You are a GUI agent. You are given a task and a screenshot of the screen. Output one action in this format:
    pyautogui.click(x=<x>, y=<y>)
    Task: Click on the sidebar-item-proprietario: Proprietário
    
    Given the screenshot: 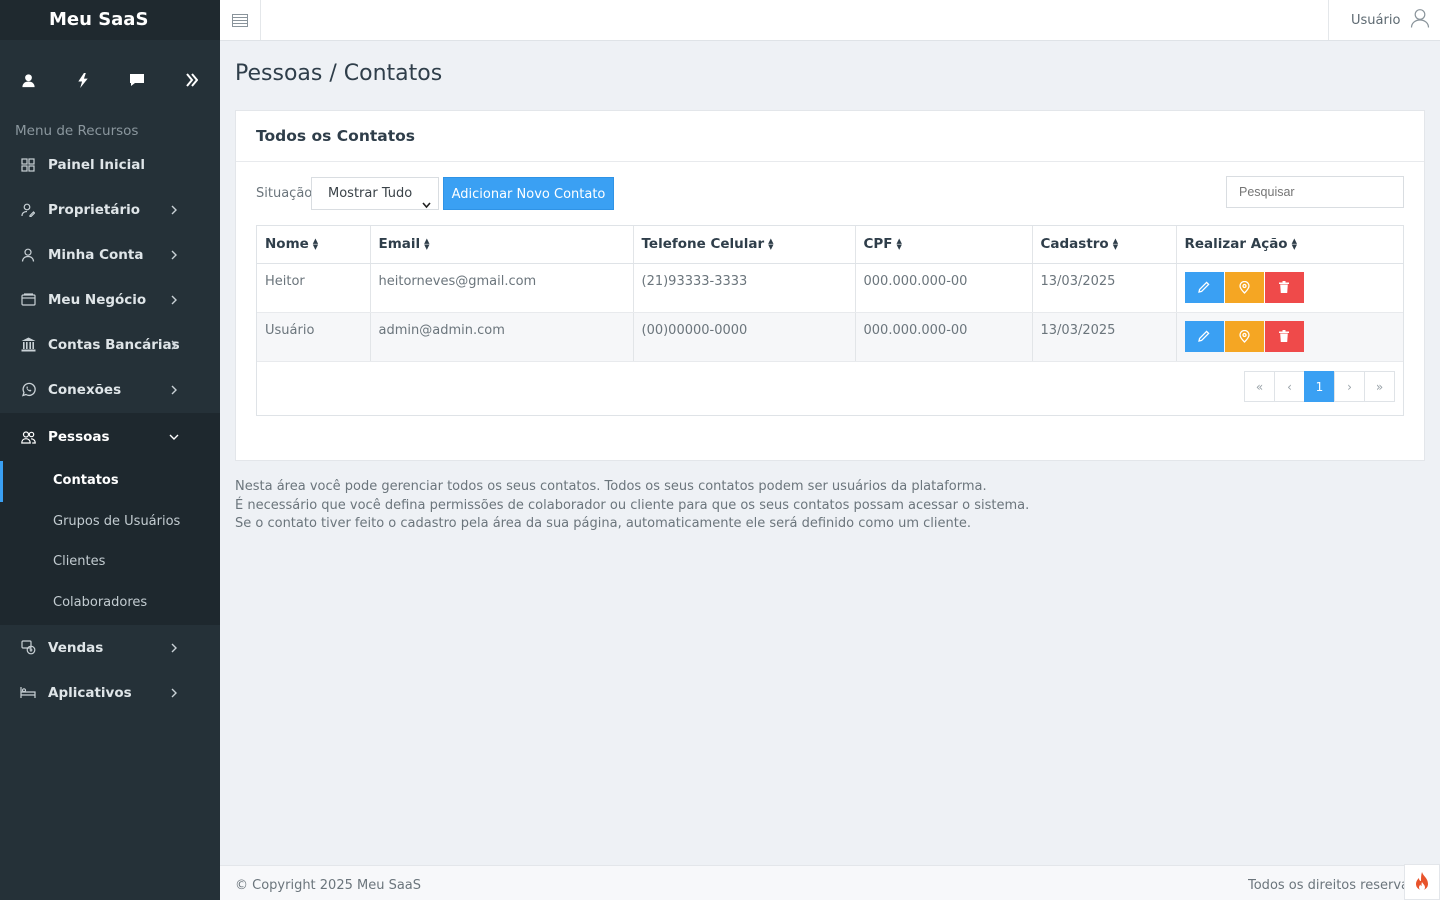 What is the action you would take?
    pyautogui.click(x=110, y=209)
    